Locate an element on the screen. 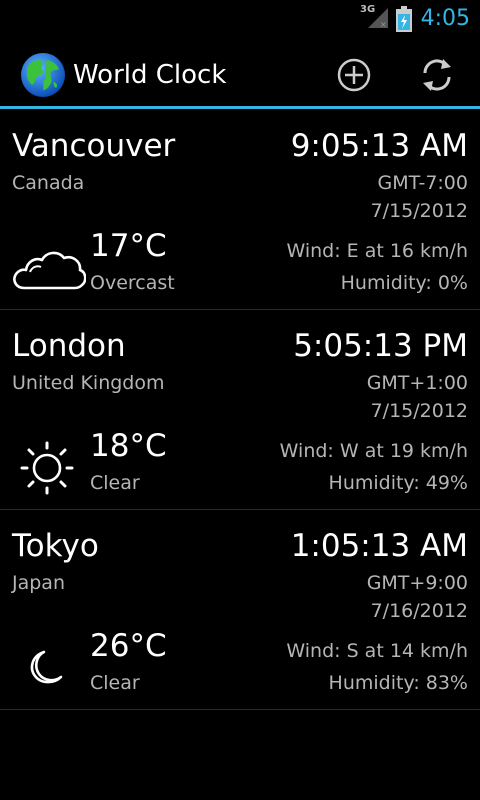 The image size is (480, 800). status-bar: 3G × 4:05 is located at coordinates (240, 19).